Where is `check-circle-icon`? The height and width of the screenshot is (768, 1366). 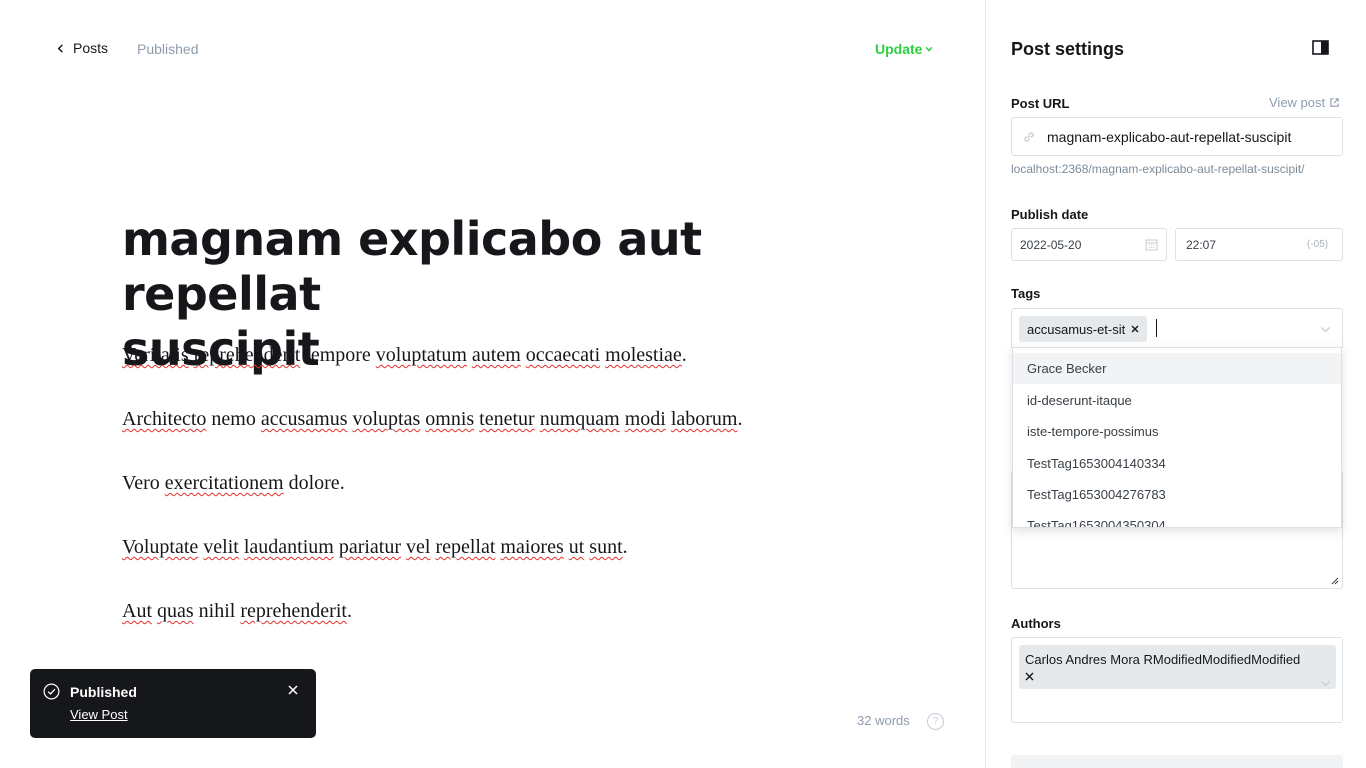
check-circle-icon is located at coordinates (51, 691).